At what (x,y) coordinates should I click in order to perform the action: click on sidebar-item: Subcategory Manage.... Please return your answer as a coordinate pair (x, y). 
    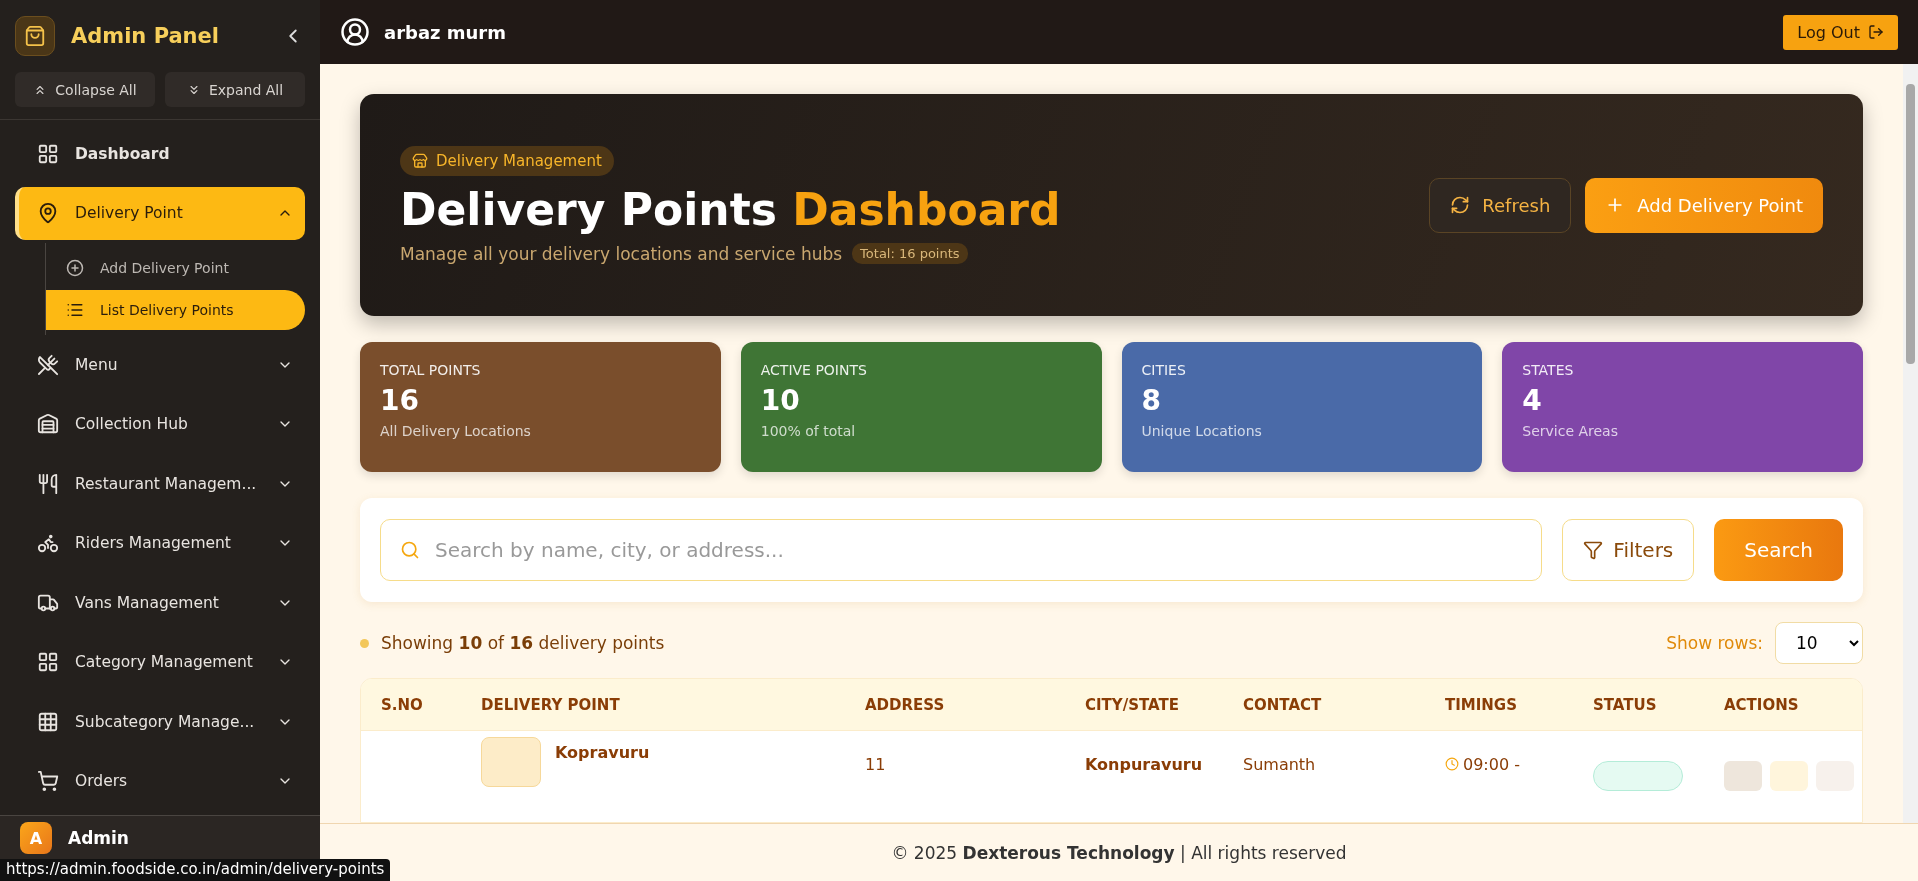
    Looking at the image, I should click on (160, 722).